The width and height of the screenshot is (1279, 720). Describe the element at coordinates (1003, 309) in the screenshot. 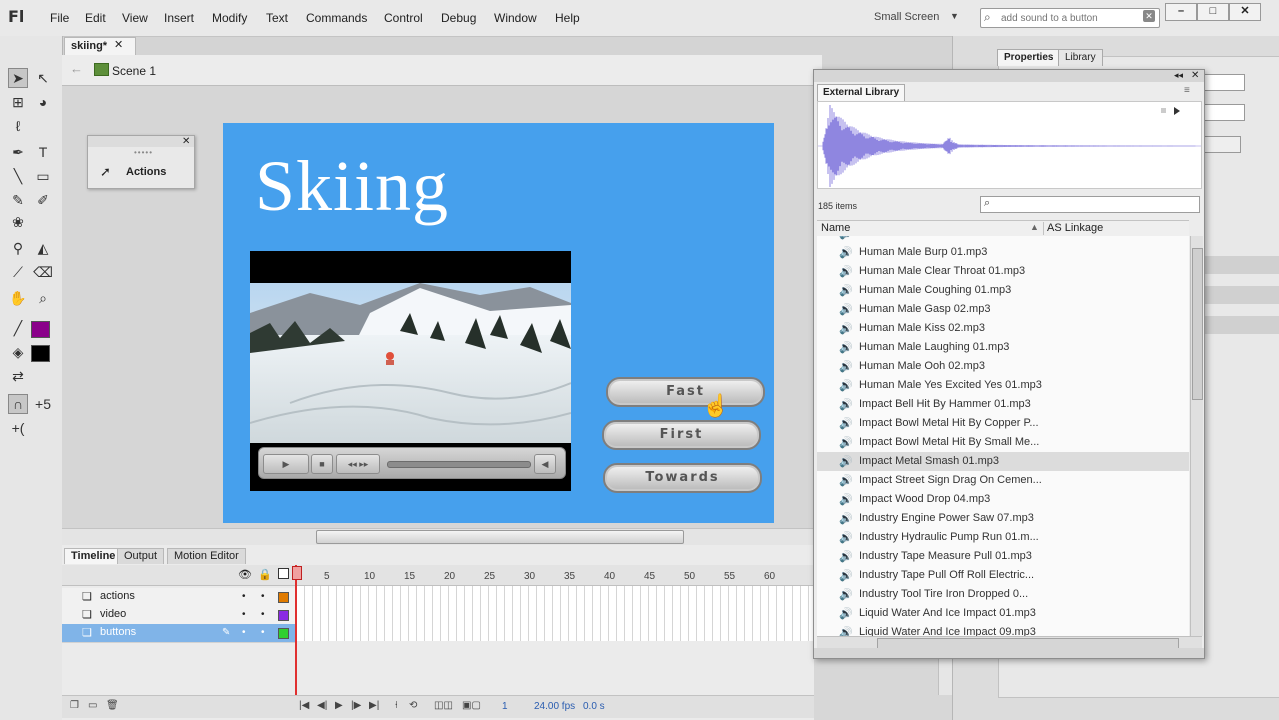

I see `library-item: 🔊 Human Male Gasp 02.mp3` at that location.